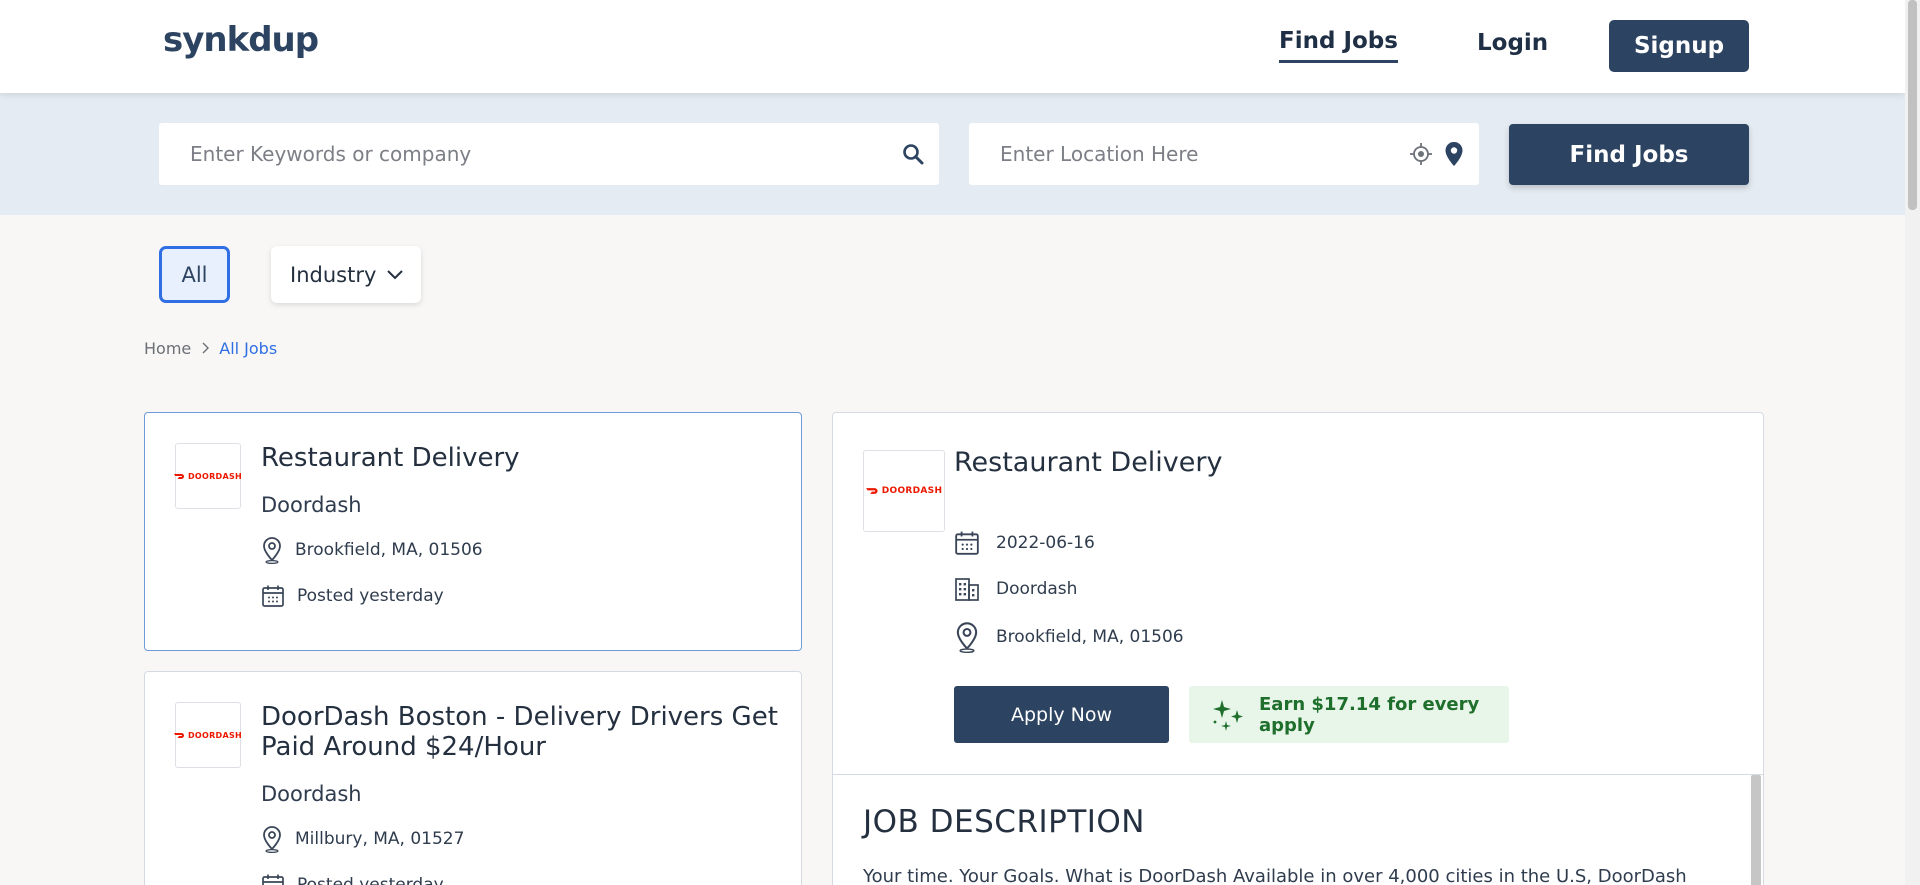  What do you see at coordinates (1756, 830) in the screenshot?
I see `detail-scrollbar` at bounding box center [1756, 830].